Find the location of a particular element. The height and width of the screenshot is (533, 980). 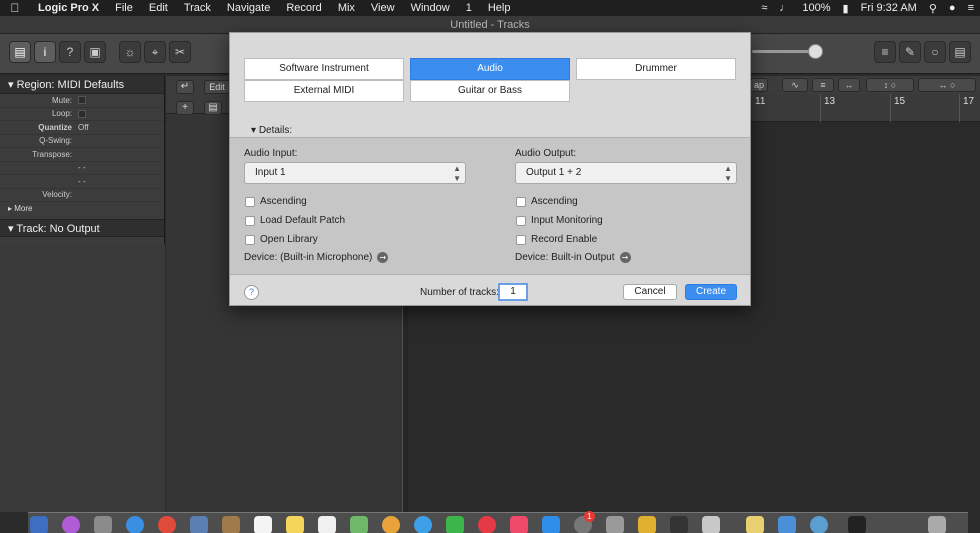

news-icon is located at coordinates (487, 524).